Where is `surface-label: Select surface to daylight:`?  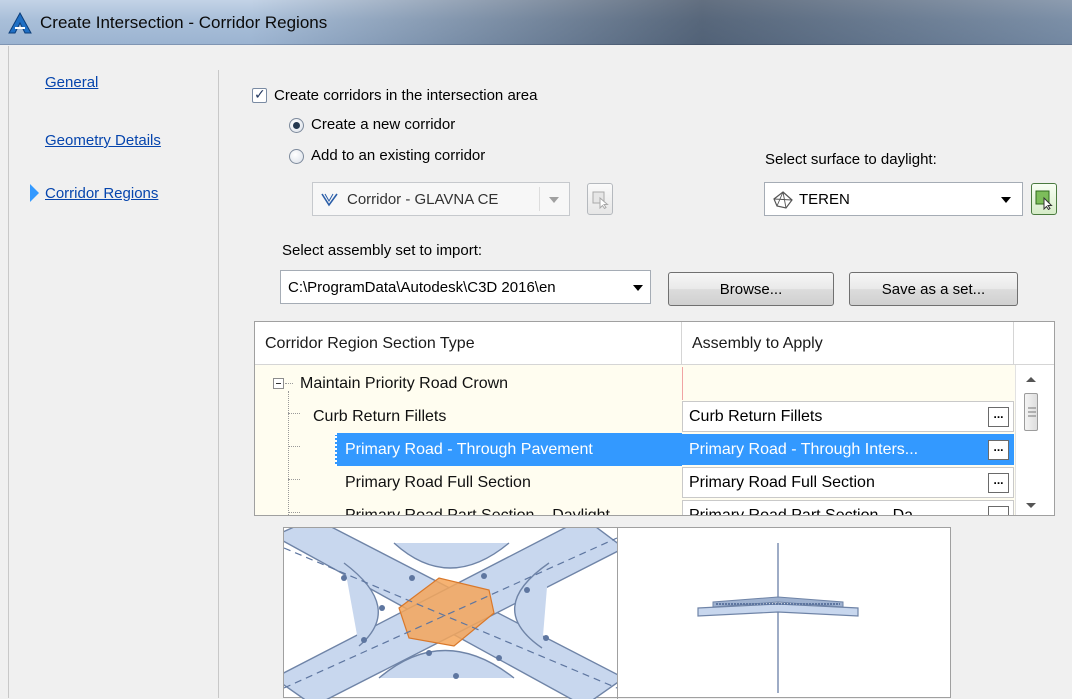 surface-label: Select surface to daylight: is located at coordinates (851, 159).